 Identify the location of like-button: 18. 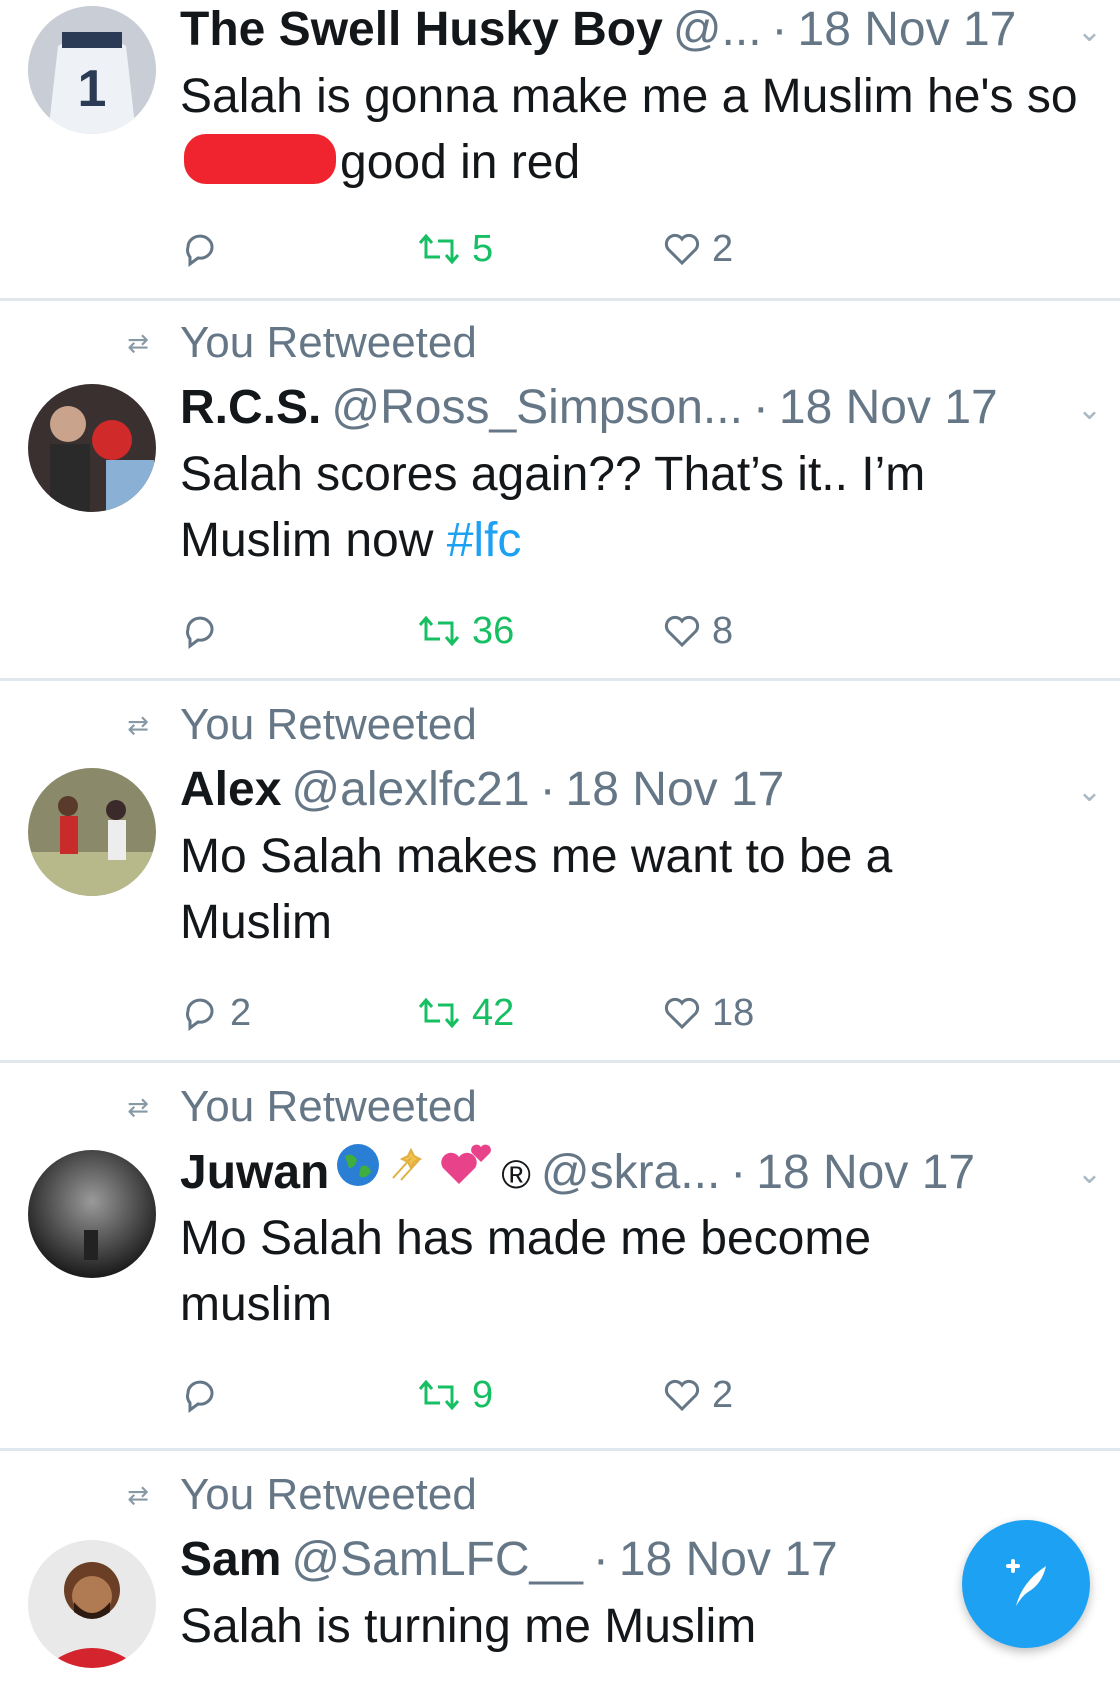
(708, 1013).